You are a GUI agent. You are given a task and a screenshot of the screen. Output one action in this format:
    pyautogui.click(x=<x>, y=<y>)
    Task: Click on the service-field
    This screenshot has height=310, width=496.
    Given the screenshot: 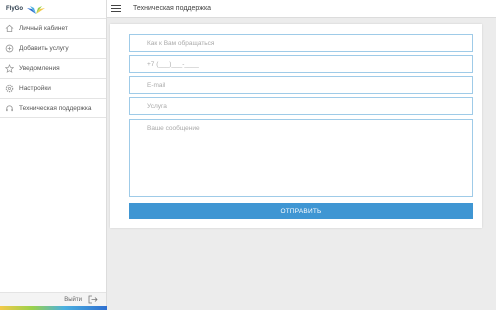 What is the action you would take?
    pyautogui.click(x=301, y=106)
    